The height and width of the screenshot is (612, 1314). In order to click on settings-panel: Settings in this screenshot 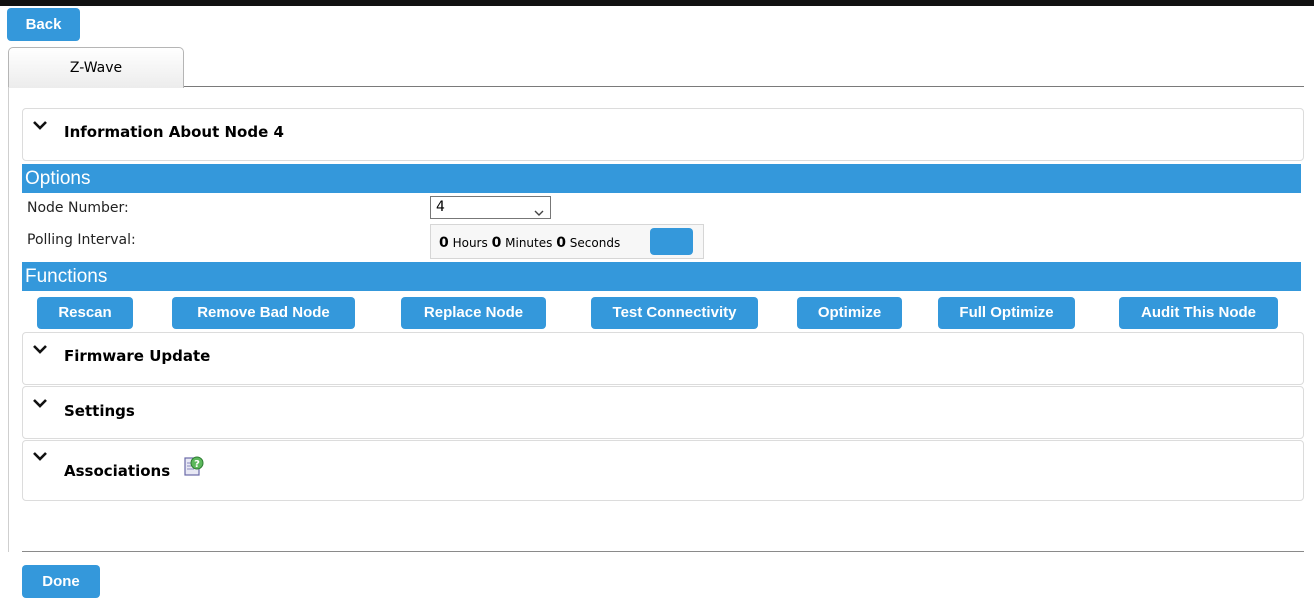, I will do `click(663, 412)`.